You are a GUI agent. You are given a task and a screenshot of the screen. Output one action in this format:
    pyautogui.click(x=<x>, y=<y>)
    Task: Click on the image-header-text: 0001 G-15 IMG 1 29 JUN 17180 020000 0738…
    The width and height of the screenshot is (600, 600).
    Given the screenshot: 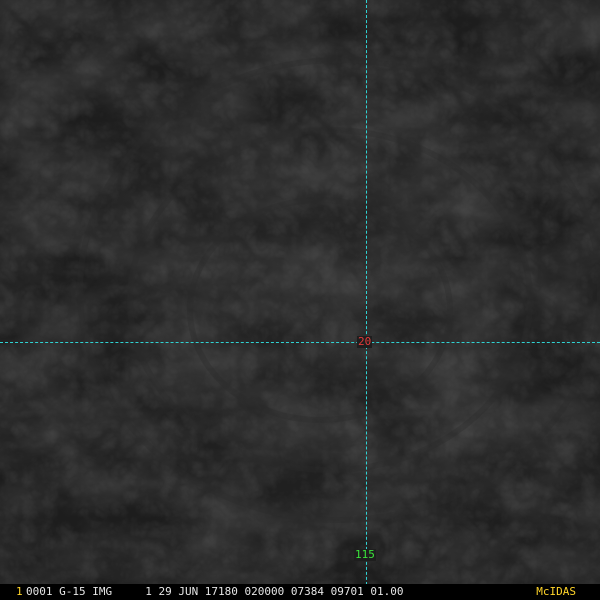 What is the action you would take?
    pyautogui.click(x=215, y=591)
    